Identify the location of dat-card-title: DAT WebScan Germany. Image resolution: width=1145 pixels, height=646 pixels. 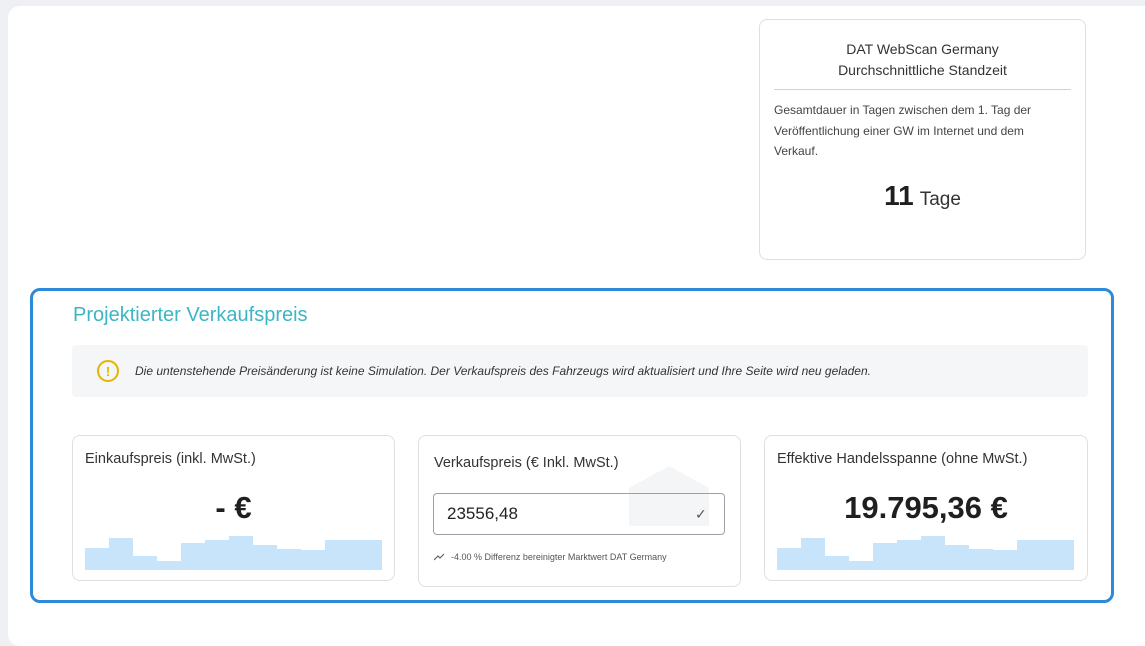
(922, 49).